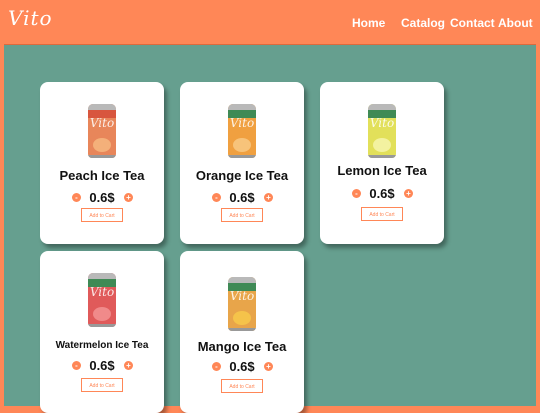  I want to click on watermelon-can-image: Vito, so click(102, 300).